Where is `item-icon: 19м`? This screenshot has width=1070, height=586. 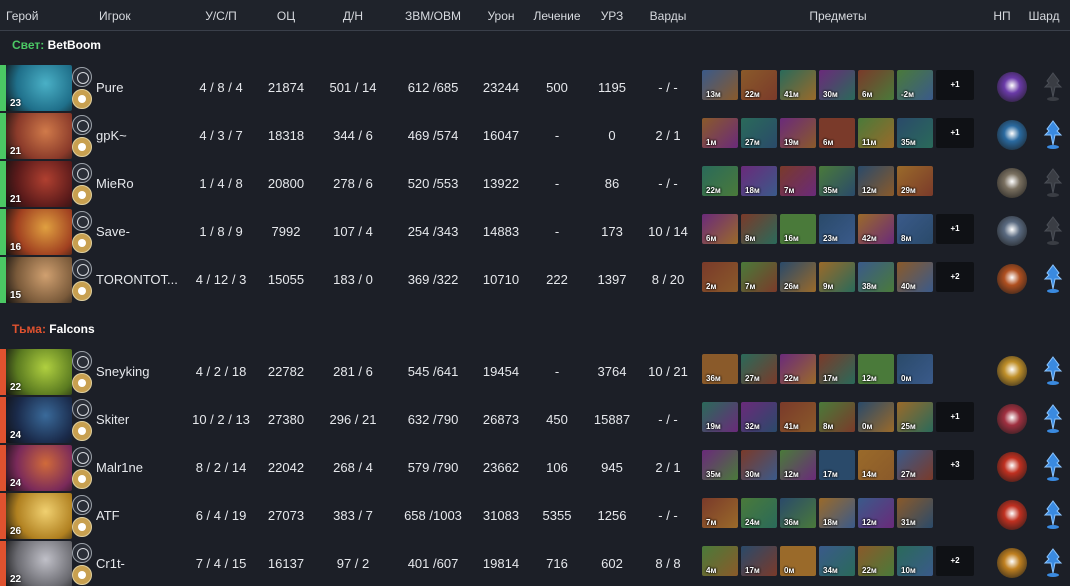 item-icon: 19м is located at coordinates (798, 133).